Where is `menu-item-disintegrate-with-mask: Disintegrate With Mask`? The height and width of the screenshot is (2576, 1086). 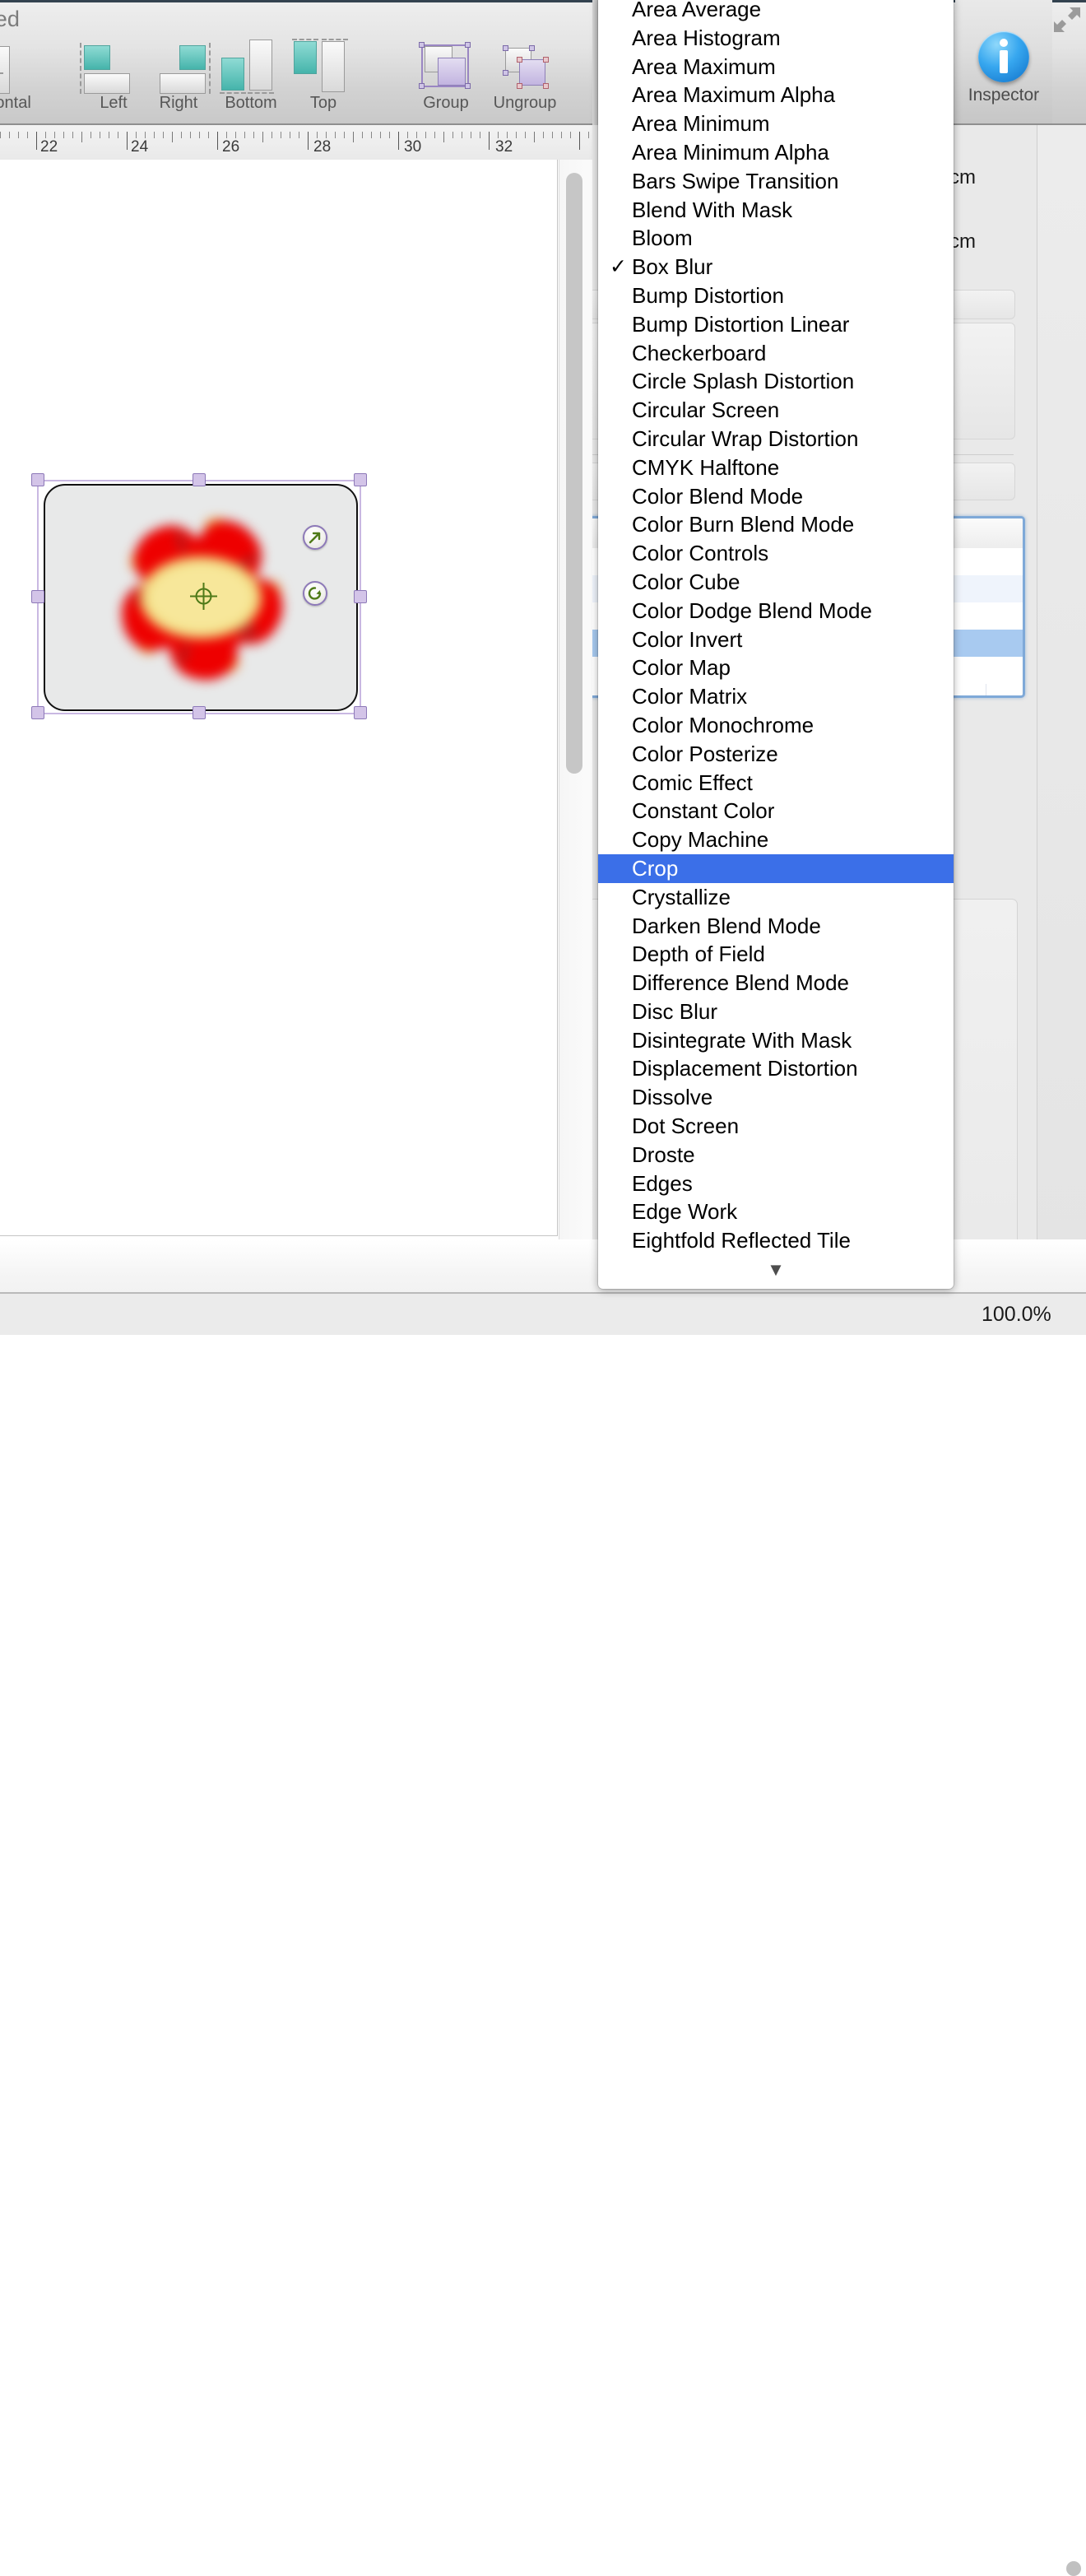 menu-item-disintegrate-with-mask: Disintegrate With Mask is located at coordinates (776, 1040).